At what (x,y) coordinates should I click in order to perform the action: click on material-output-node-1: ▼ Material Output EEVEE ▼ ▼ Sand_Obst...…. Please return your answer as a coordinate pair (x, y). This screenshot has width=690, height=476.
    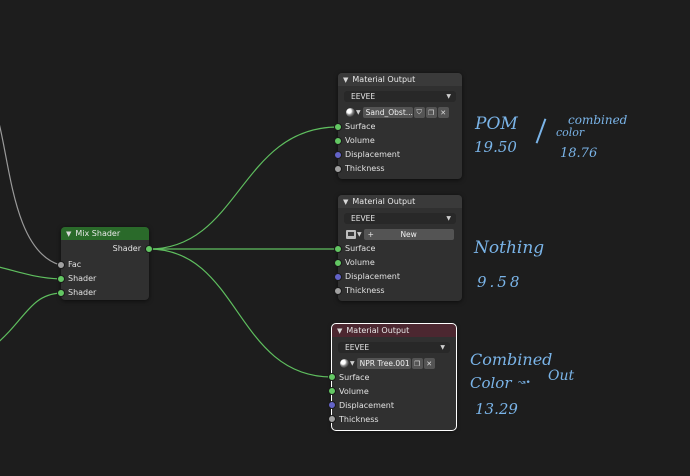
    Looking at the image, I should click on (400, 126).